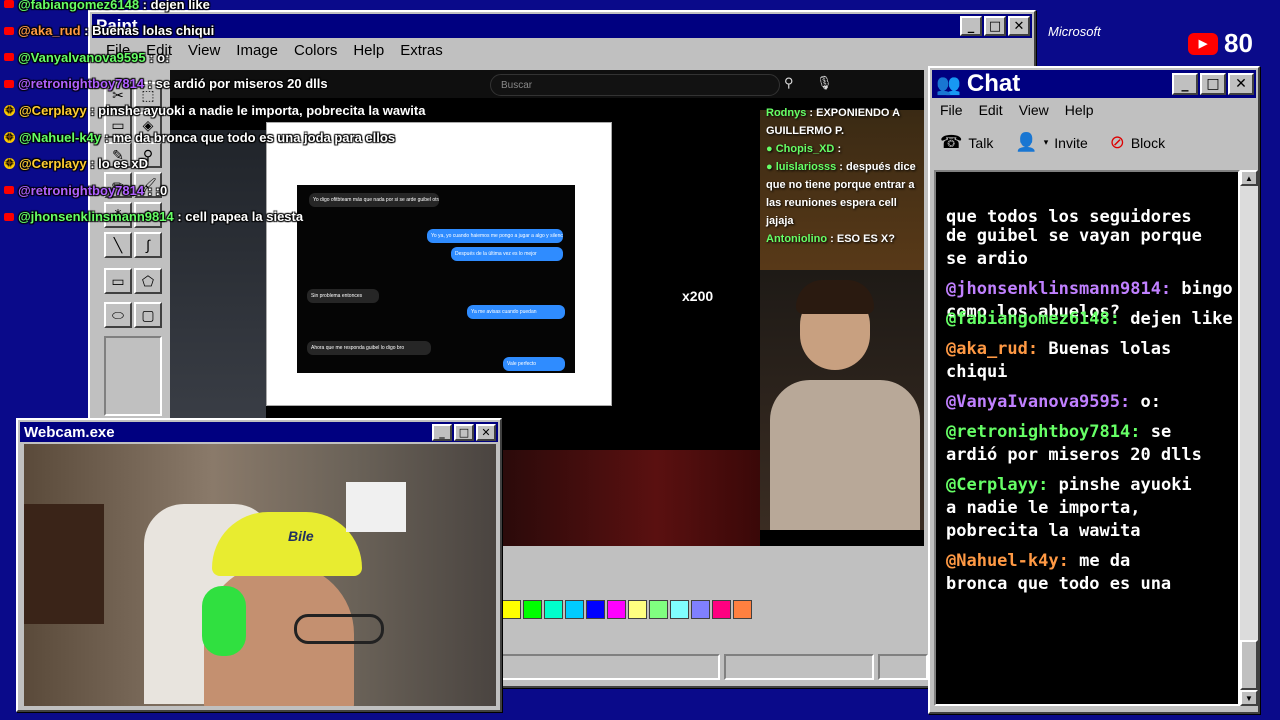 Image resolution: width=1280 pixels, height=720 pixels. I want to click on overlay-chat-message: cell papea la siesta, so click(244, 217).